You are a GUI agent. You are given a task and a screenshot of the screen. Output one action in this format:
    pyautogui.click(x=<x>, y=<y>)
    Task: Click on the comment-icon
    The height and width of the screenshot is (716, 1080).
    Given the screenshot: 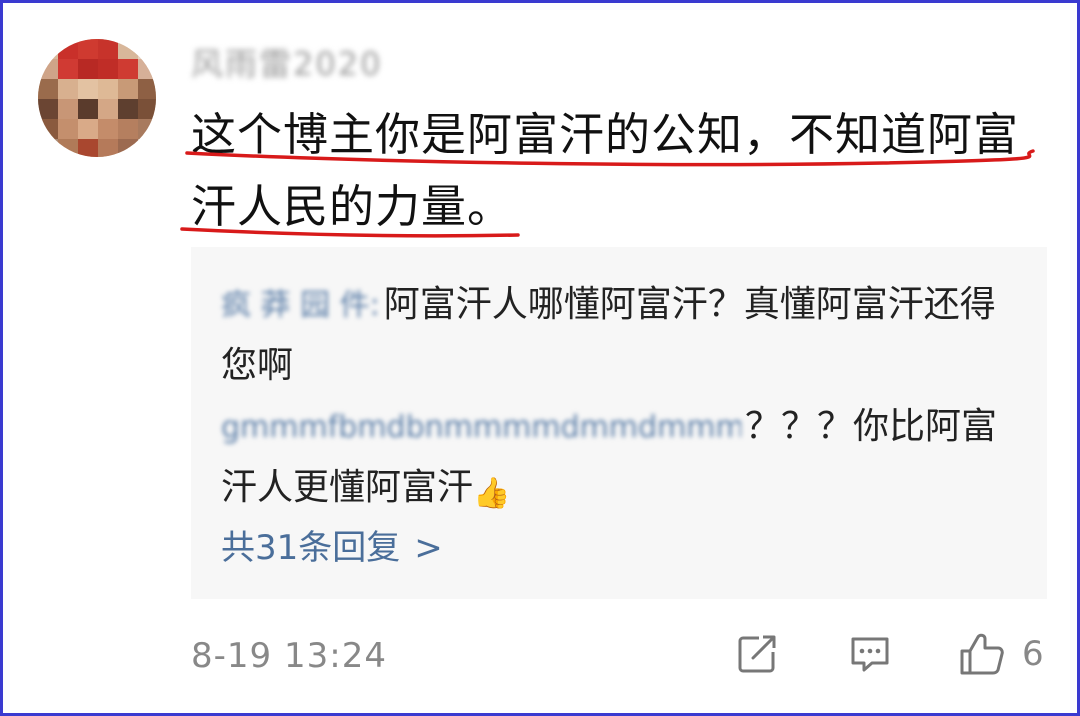 What is the action you would take?
    pyautogui.click(x=870, y=654)
    